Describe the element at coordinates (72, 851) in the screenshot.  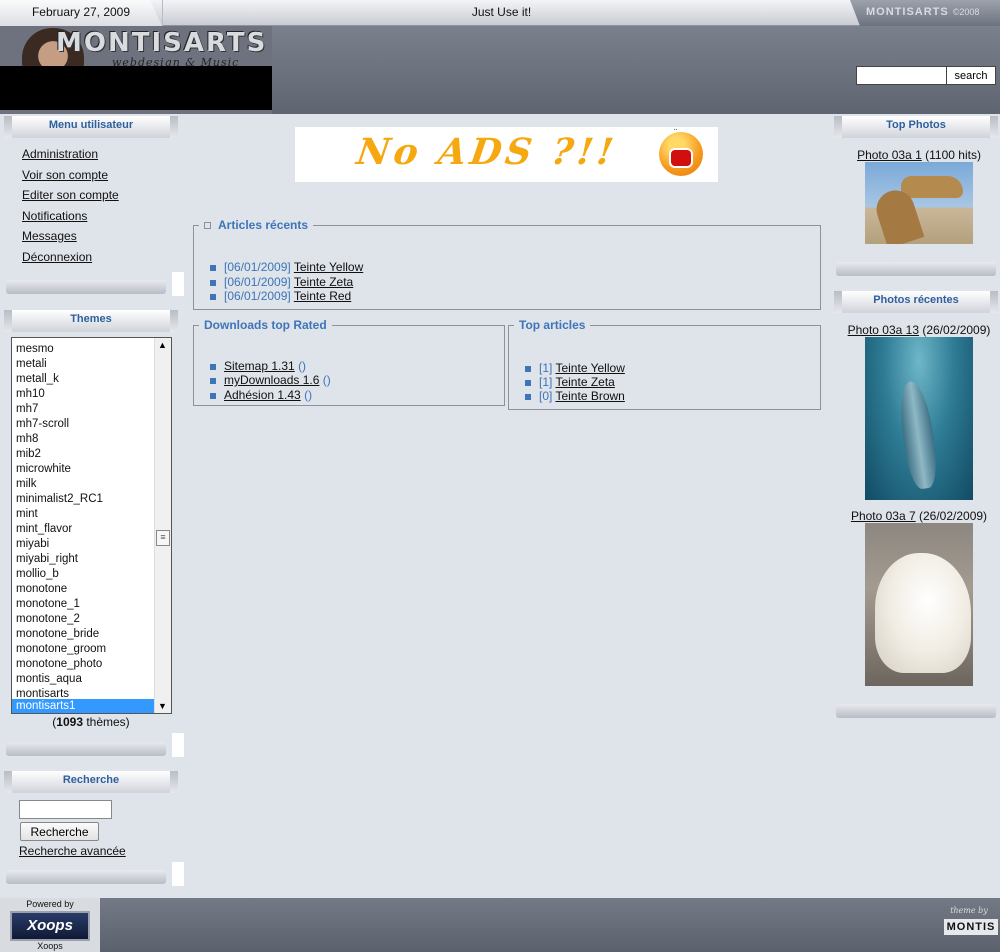
I see `advanced-search-link: Recherche avancée` at that location.